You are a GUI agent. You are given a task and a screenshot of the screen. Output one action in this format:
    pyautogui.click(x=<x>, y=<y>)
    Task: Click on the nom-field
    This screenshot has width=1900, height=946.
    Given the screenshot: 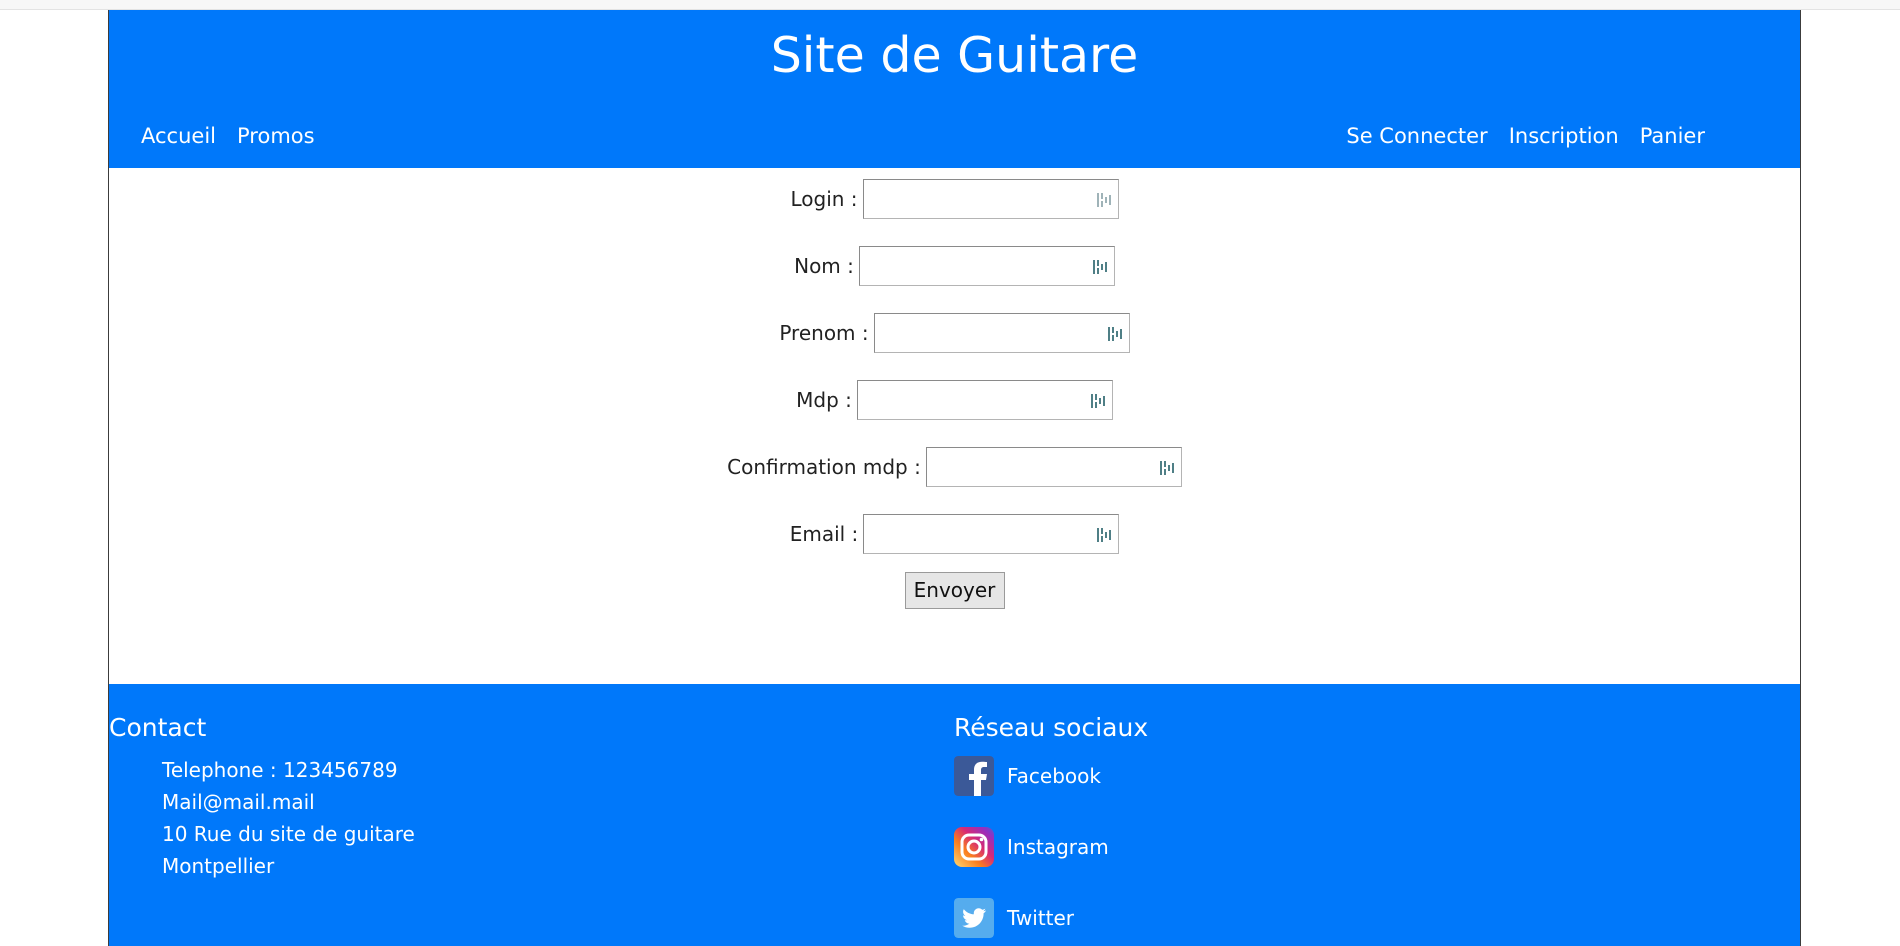 What is the action you would take?
    pyautogui.click(x=986, y=266)
    